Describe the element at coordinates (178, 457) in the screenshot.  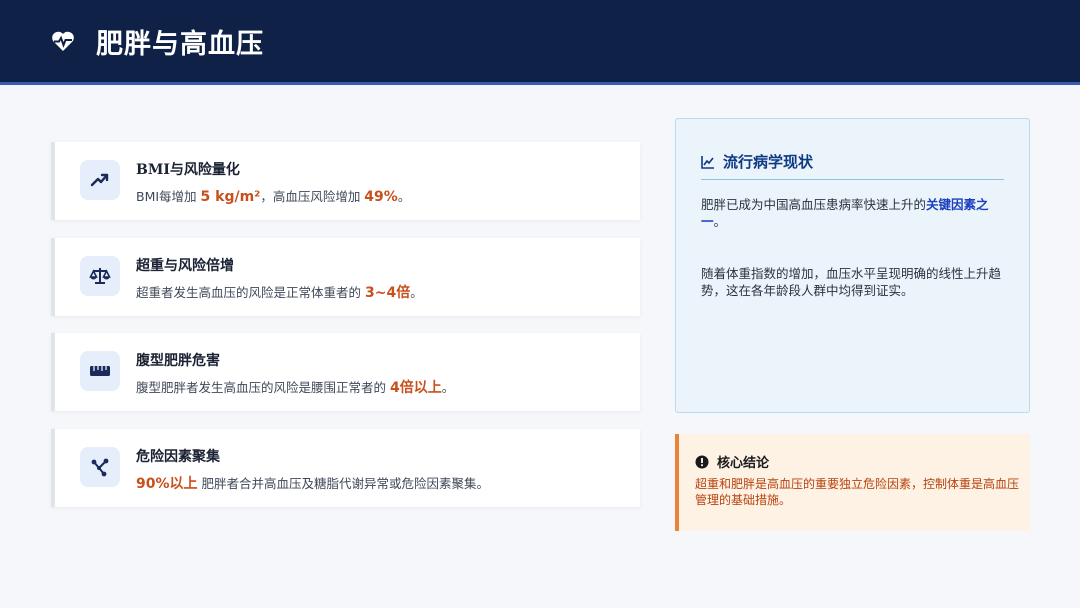
I see `card-title: 危险因素聚集` at that location.